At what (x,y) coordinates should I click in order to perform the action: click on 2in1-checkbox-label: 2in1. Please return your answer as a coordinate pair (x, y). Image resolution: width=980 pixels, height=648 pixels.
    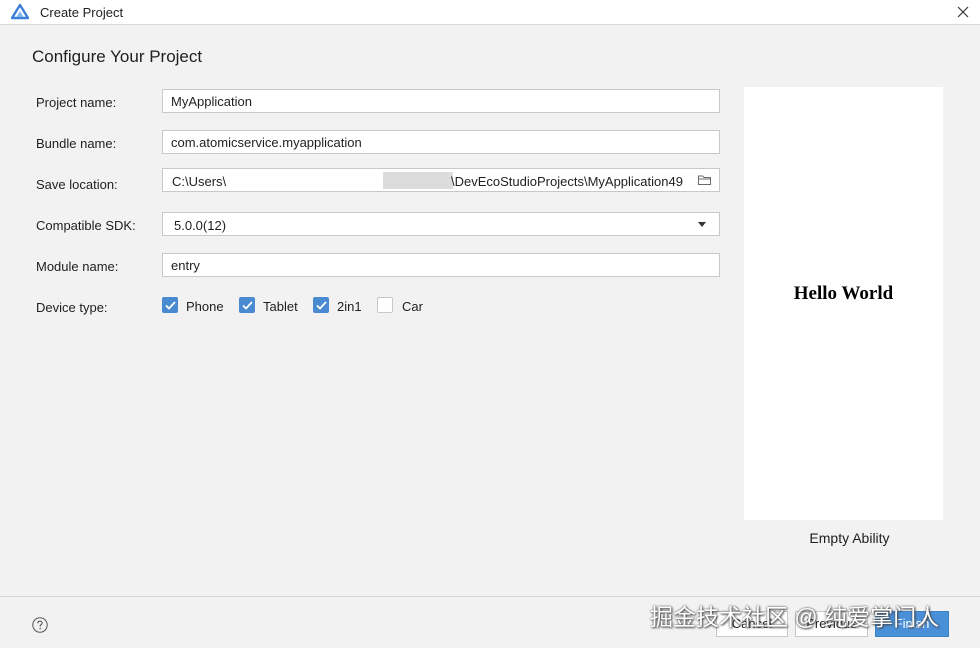
    Looking at the image, I should click on (349, 306).